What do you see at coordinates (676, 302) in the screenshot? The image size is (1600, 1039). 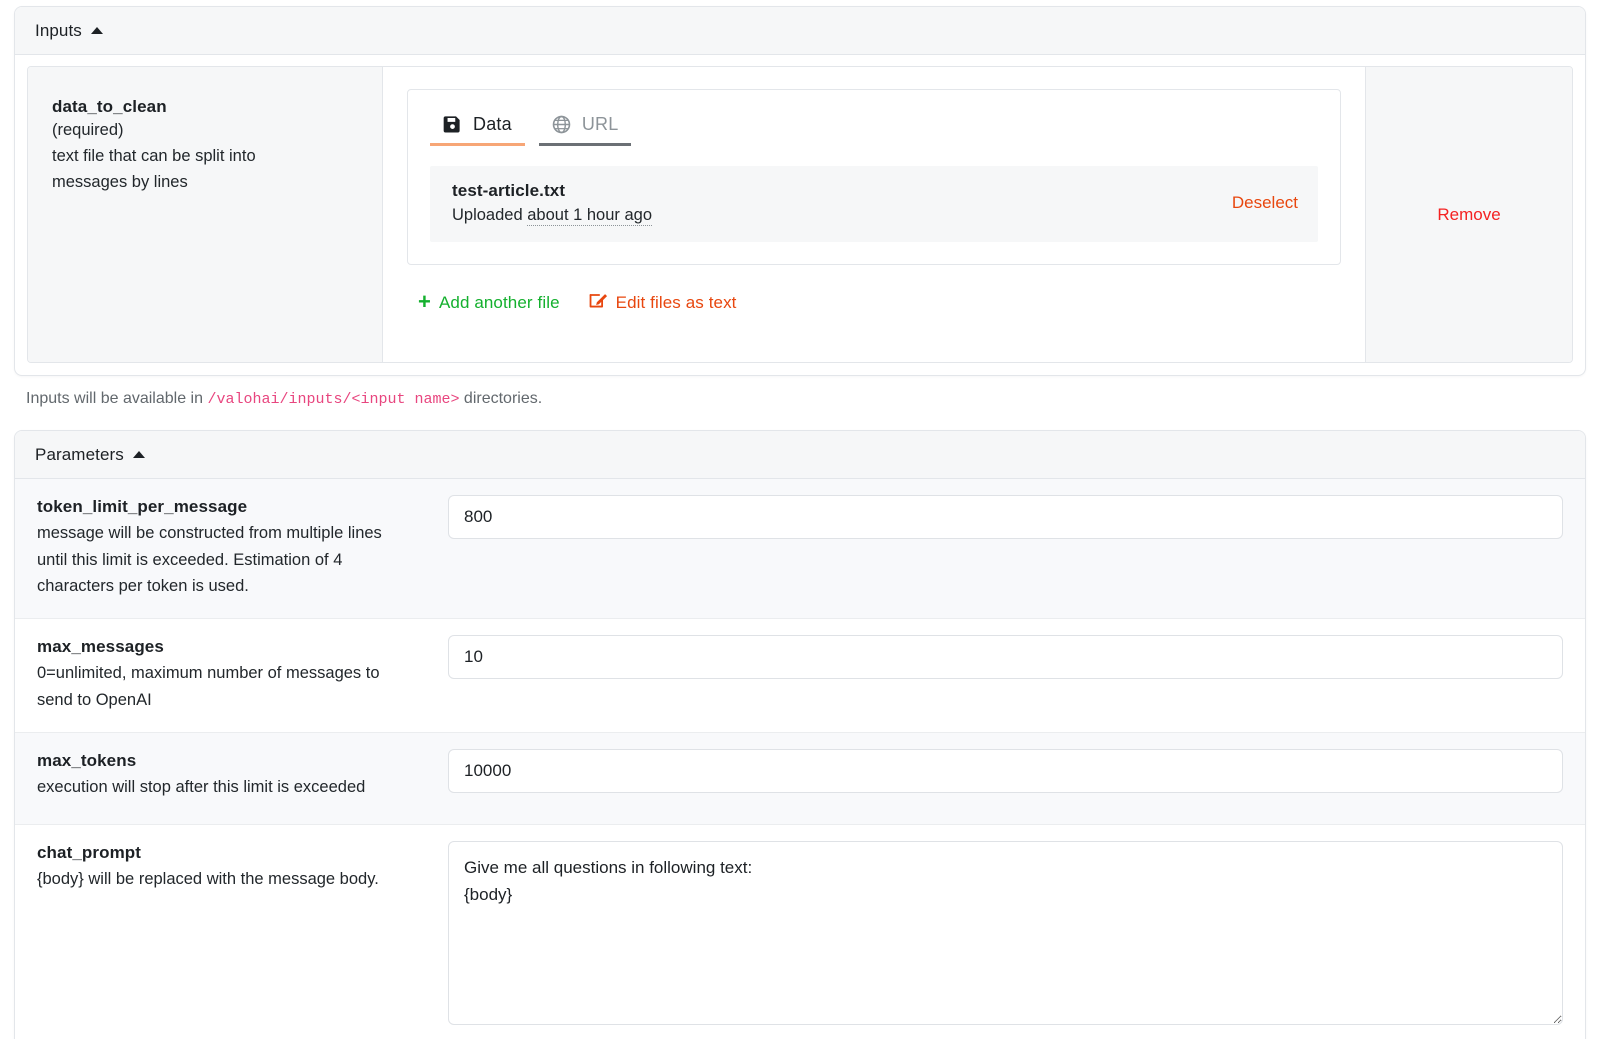 I see `edit-files-as-text-label: Edit files as text` at bounding box center [676, 302].